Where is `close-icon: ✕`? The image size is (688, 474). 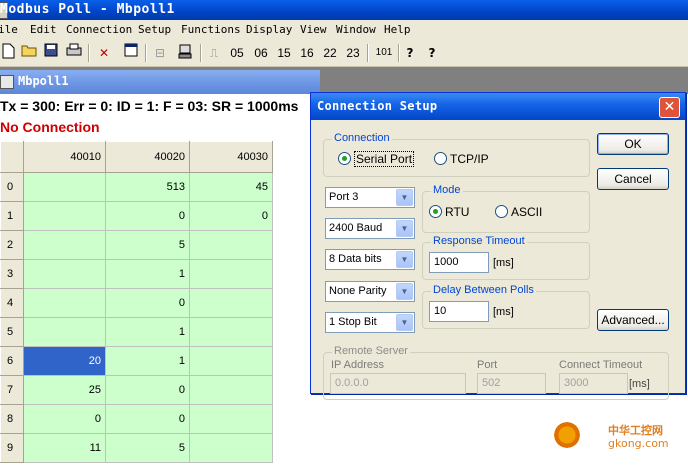
close-icon: ✕ is located at coordinates (669, 107).